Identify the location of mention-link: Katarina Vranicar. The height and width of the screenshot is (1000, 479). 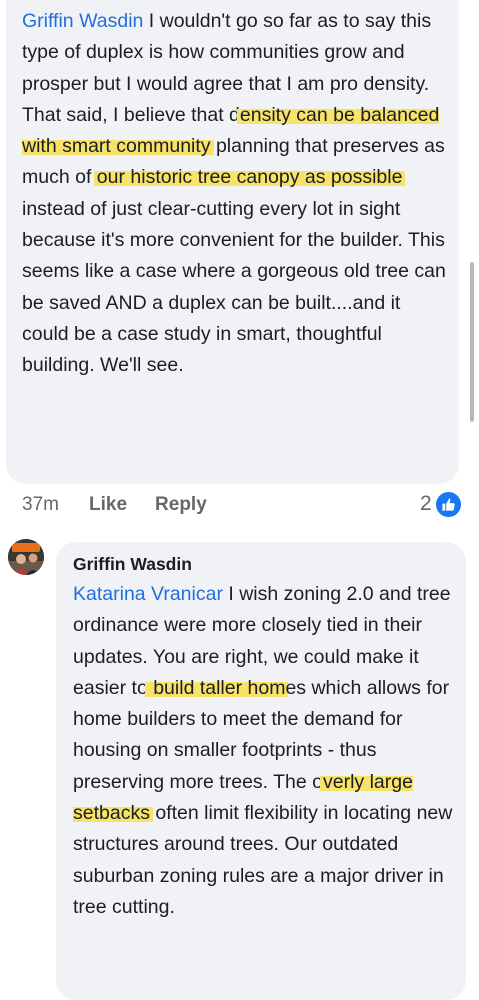
(148, 594).